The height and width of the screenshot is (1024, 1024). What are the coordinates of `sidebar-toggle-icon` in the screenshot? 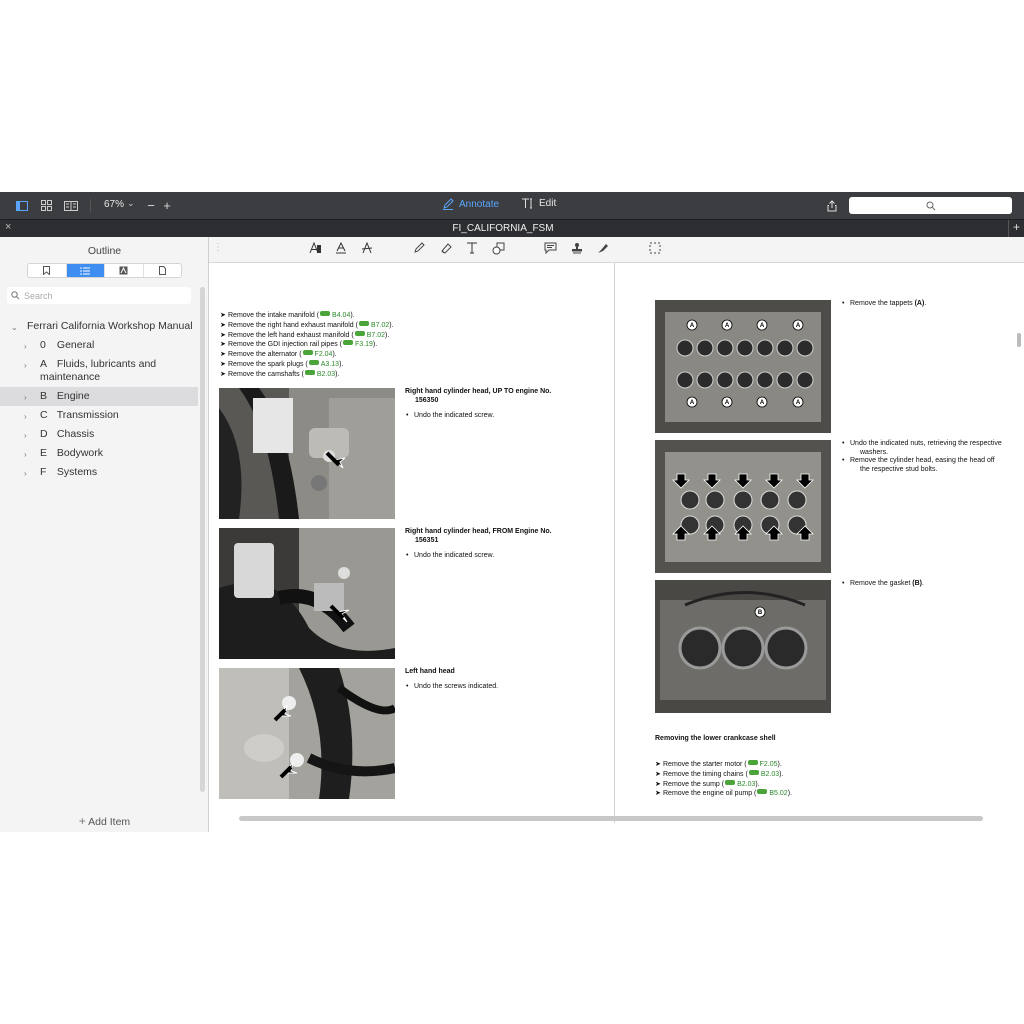 It's located at (22, 205).